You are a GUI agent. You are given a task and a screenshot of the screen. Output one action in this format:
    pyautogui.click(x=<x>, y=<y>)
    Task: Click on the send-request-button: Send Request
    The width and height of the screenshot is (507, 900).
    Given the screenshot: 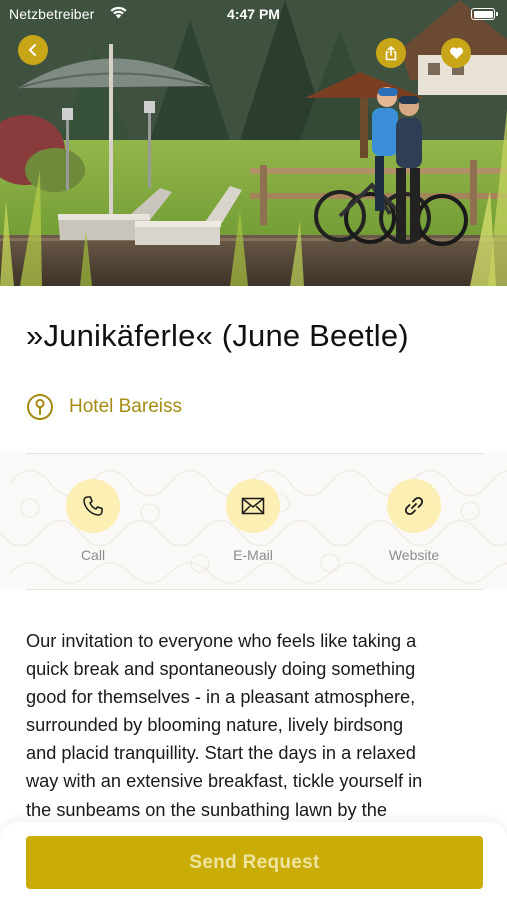 What is the action you would take?
    pyautogui.click(x=254, y=862)
    